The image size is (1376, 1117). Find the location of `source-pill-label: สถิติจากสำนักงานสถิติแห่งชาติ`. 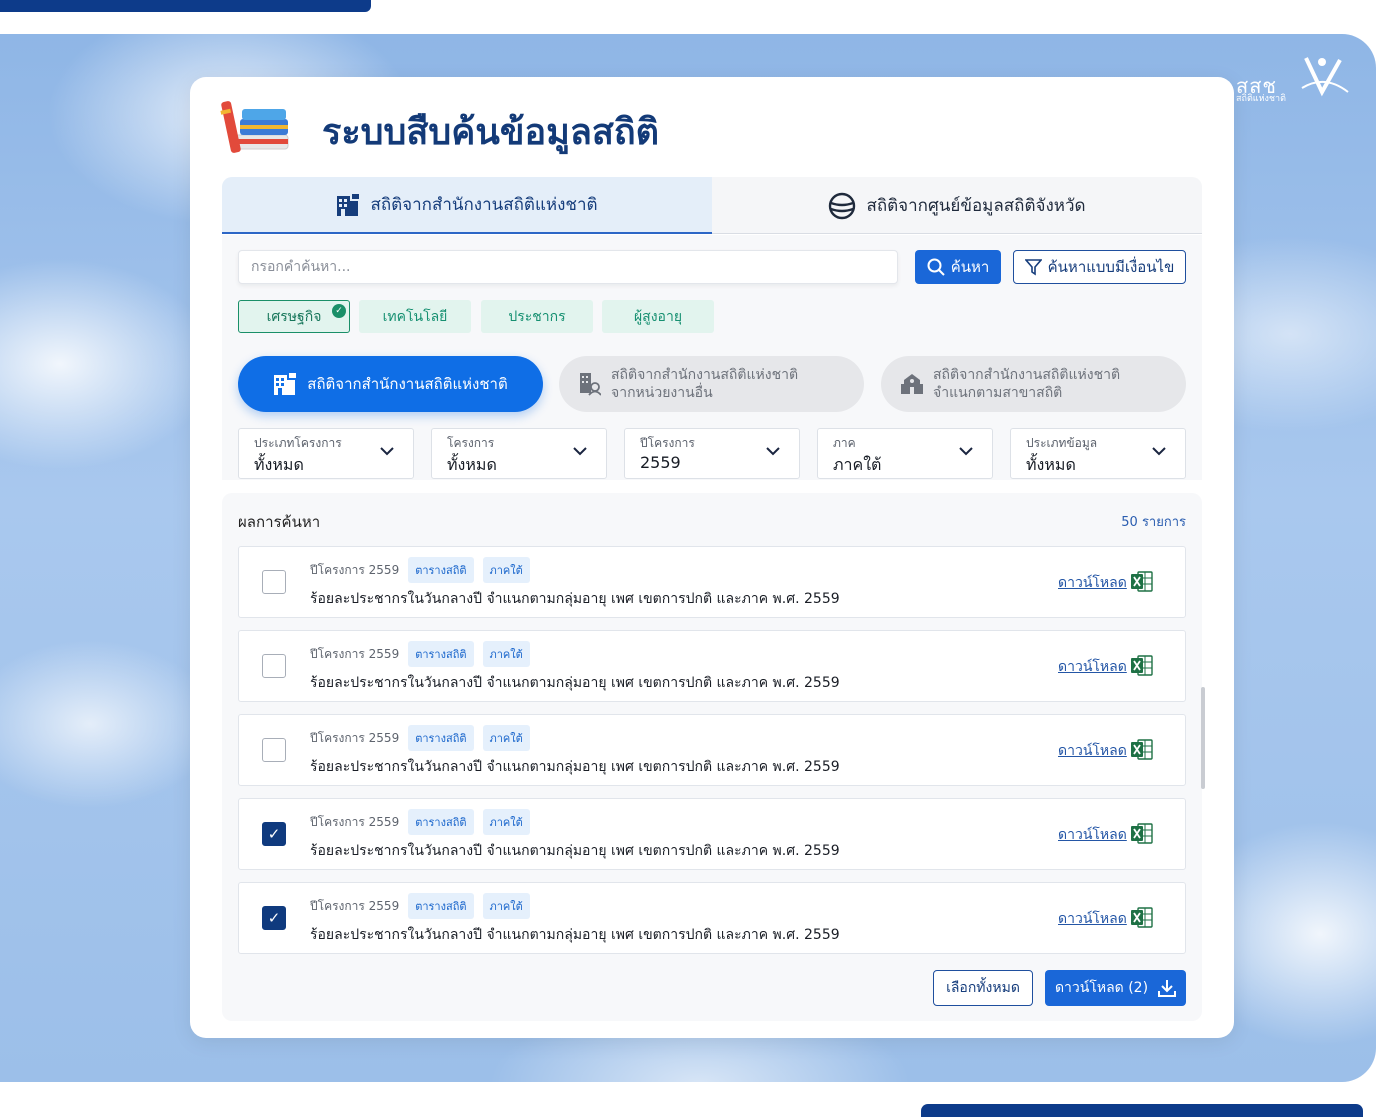

source-pill-label: สถิติจากสำนักงานสถิติแห่งชาติ is located at coordinates (407, 384).